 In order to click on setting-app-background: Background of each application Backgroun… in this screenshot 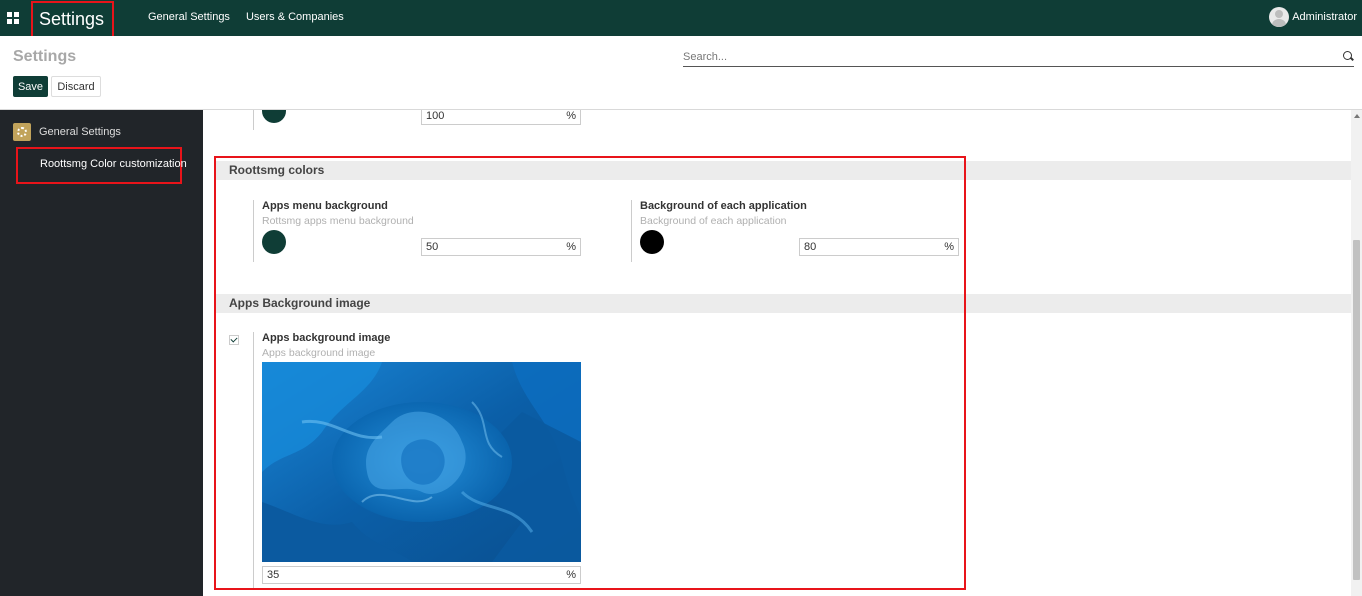, I will do `click(796, 231)`.